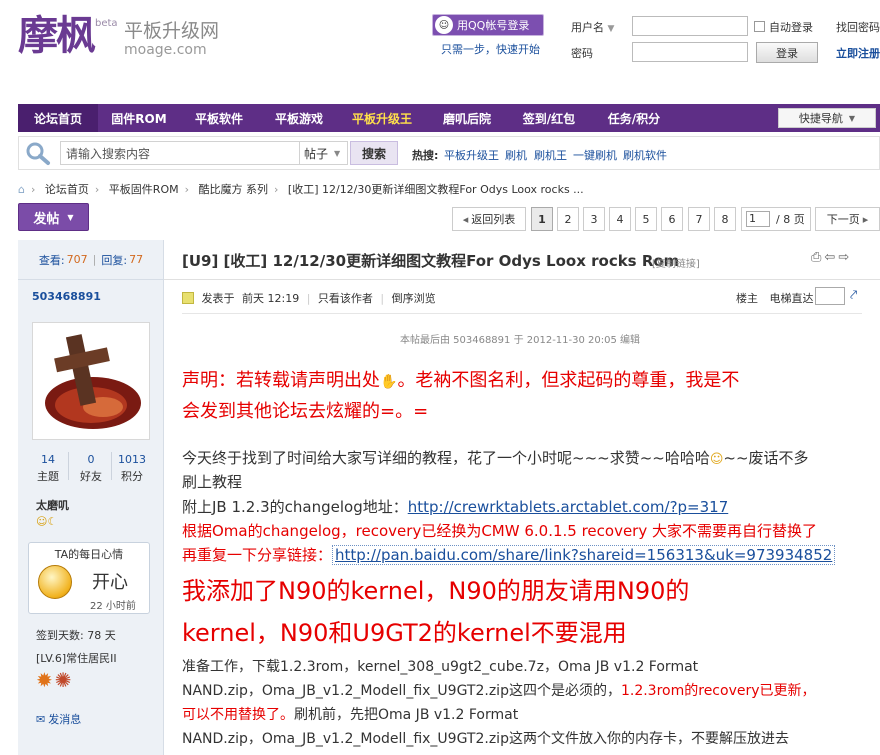  Describe the element at coordinates (52, 505) in the screenshot. I see `user-group: 太磨叽` at that location.